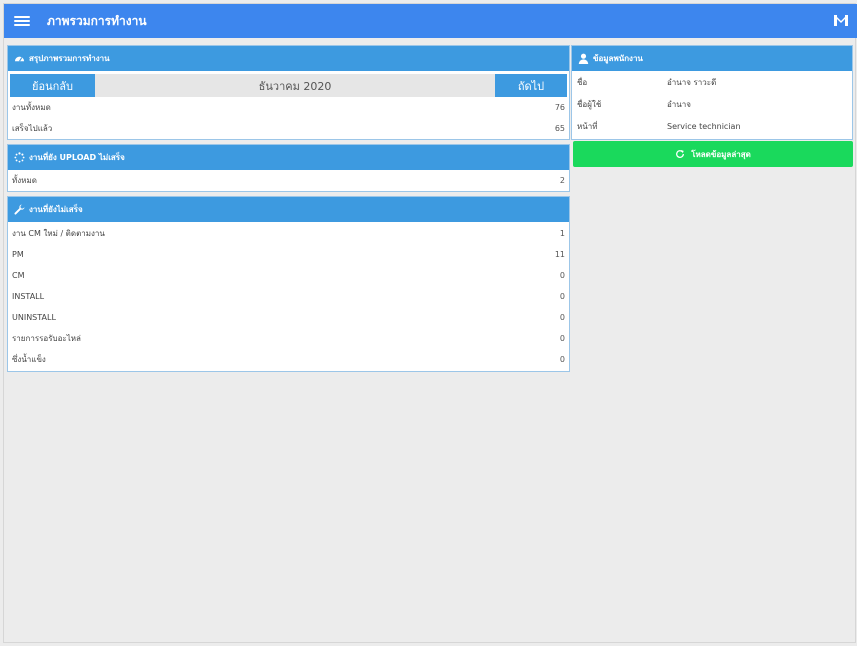  What do you see at coordinates (22, 21) in the screenshot?
I see `hamburger-icon` at bounding box center [22, 21].